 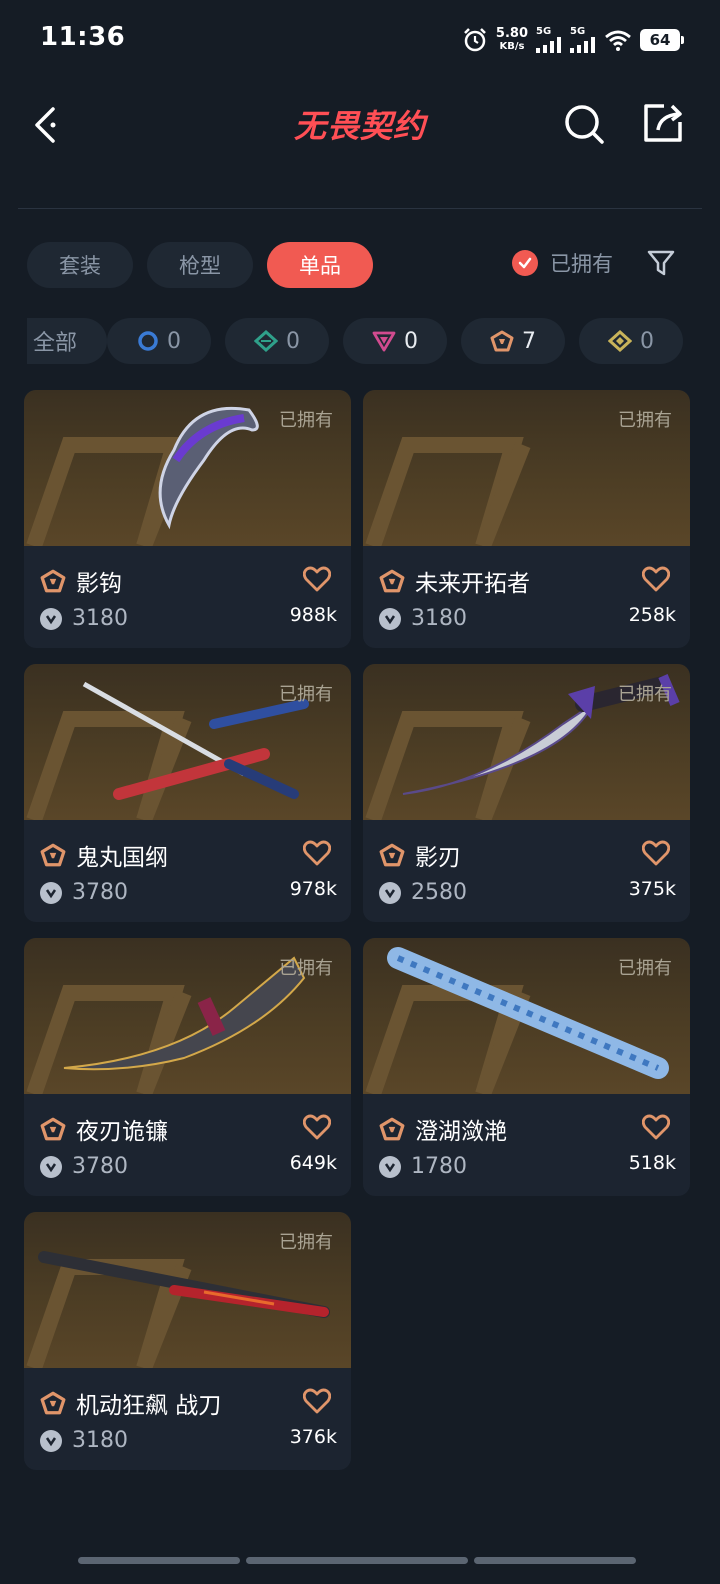 I want to click on category-tabs: 套装 枪型 单品, so click(x=200, y=265).